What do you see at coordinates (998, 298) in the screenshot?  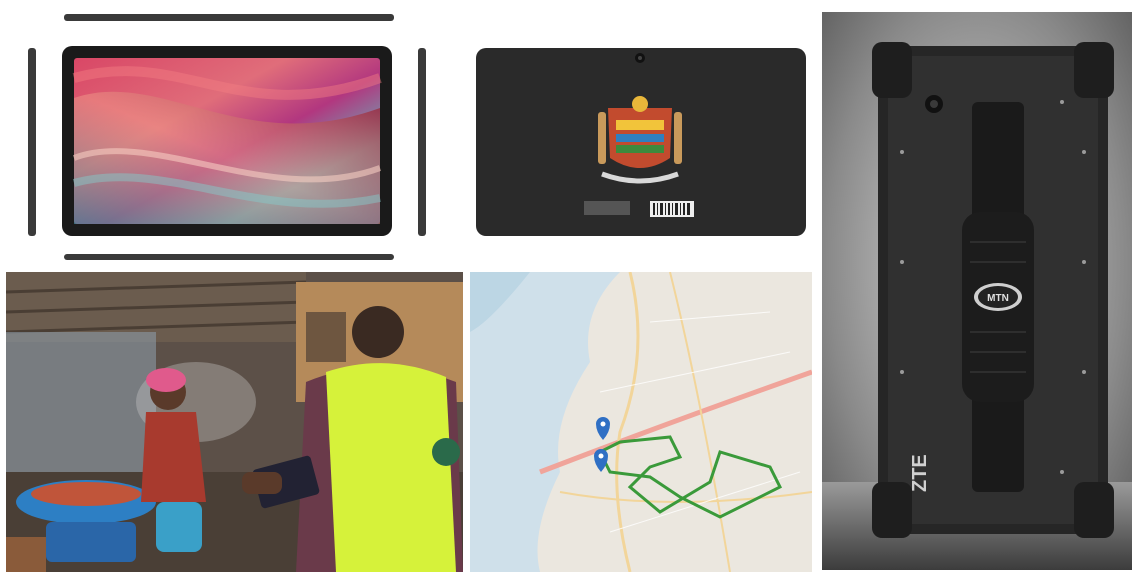 I see `badge-text: MTN` at bounding box center [998, 298].